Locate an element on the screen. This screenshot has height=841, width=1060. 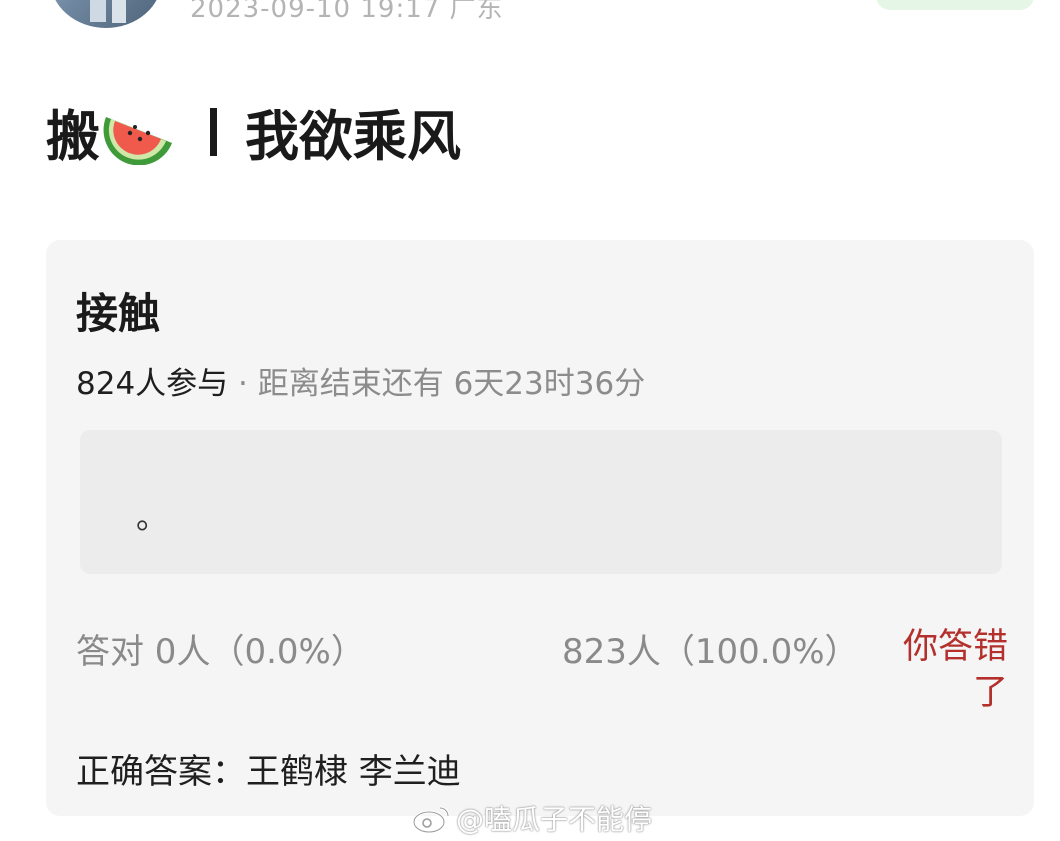
answer-text: 。 is located at coordinates (152, 517).